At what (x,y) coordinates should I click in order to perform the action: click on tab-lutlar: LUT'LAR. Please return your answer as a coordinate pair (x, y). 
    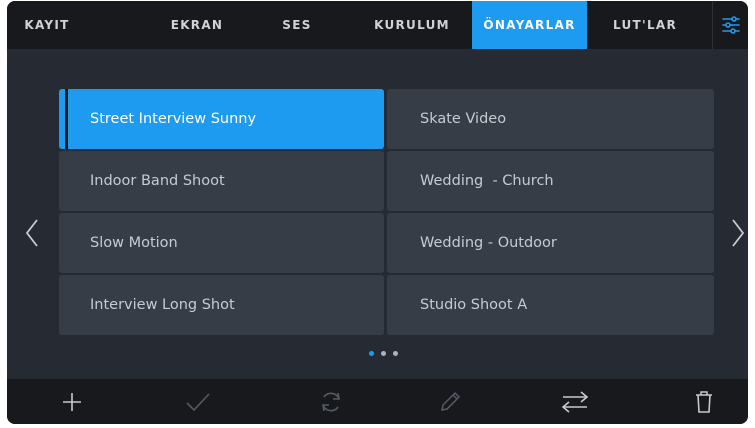
    Looking at the image, I should click on (645, 25).